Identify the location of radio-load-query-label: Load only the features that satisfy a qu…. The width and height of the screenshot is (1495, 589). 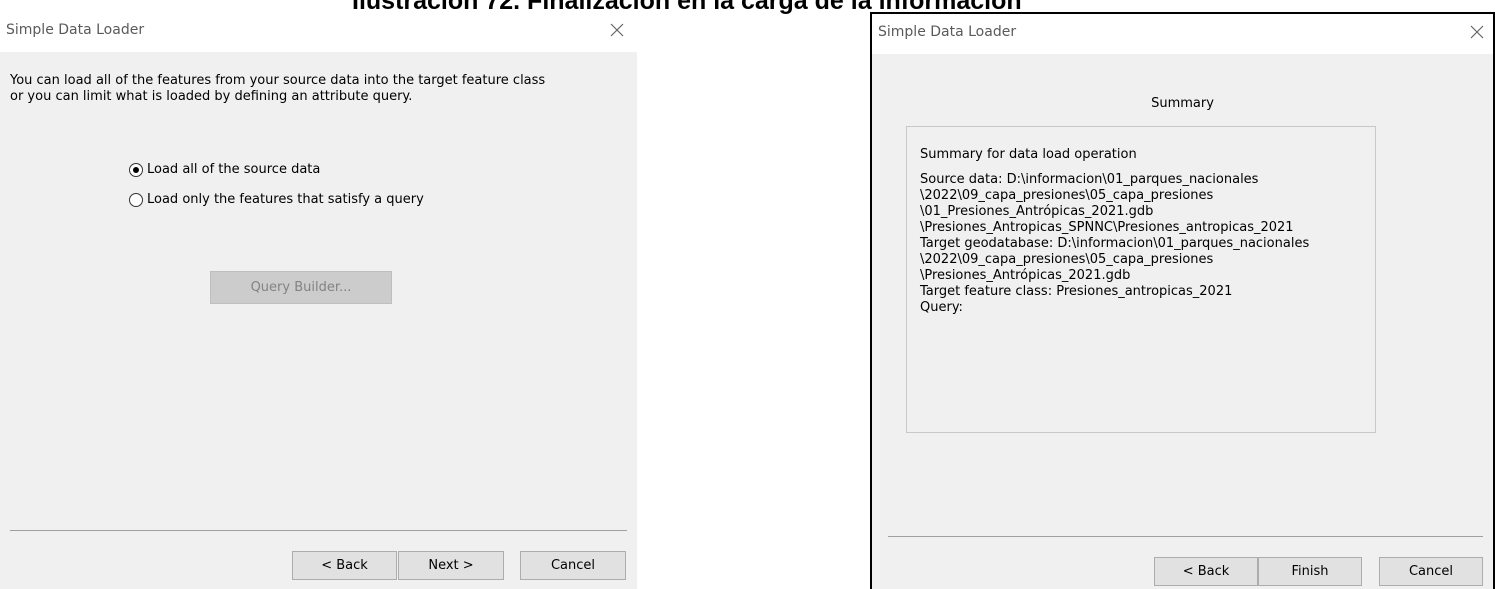
(285, 199).